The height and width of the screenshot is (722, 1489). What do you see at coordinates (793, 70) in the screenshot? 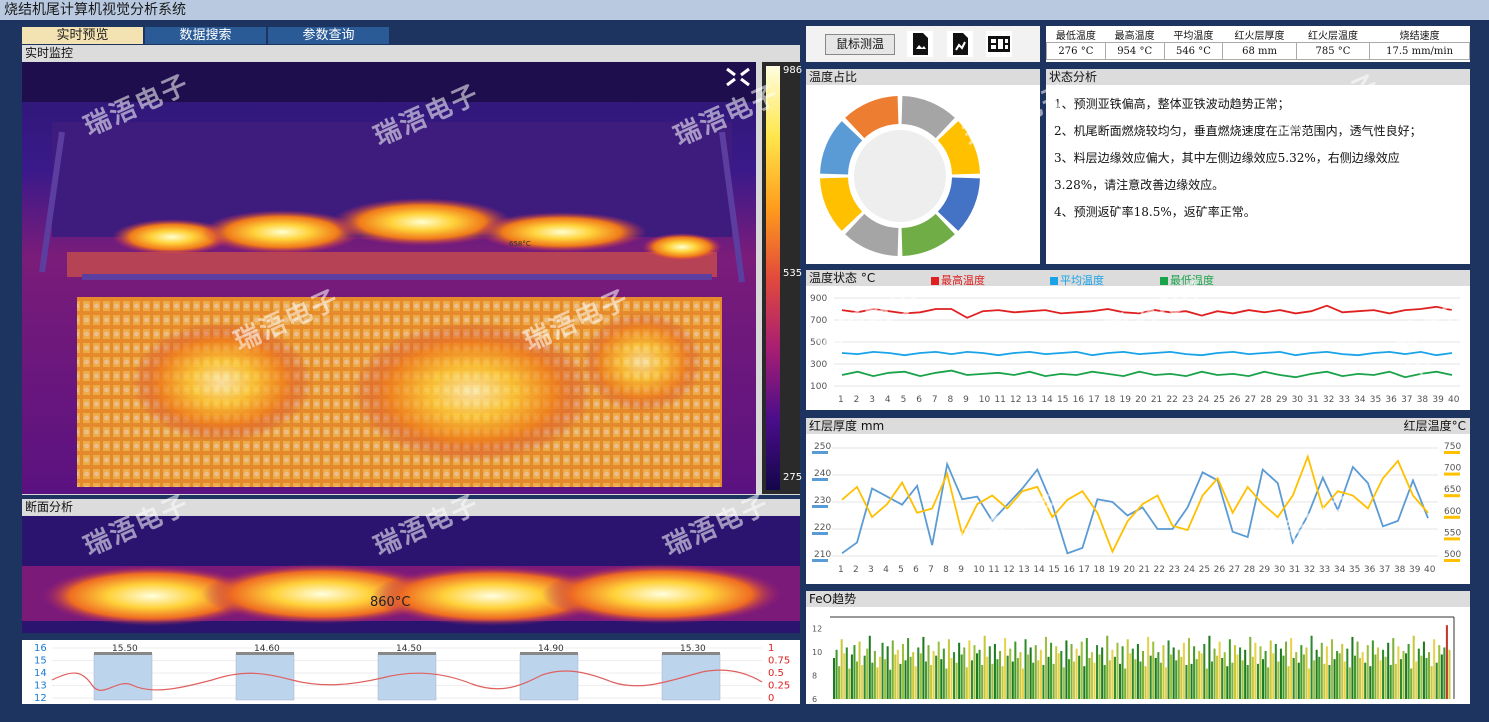
I see `colorbar-max: 986` at bounding box center [793, 70].